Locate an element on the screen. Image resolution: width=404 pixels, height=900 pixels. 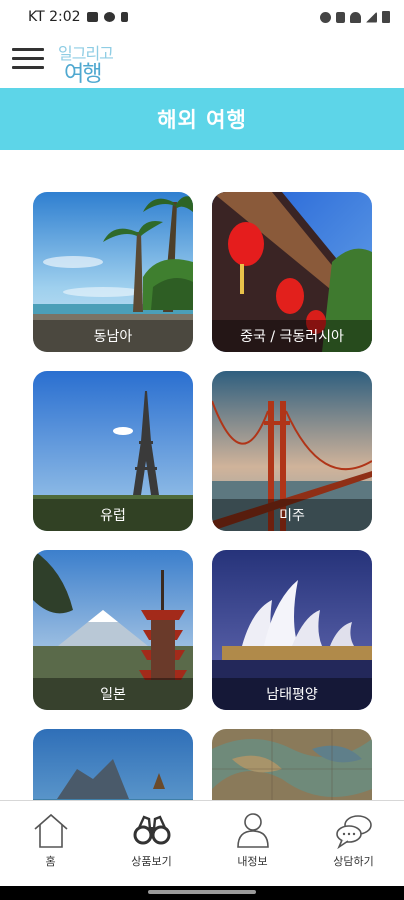
nav-label-consult: 상담하기 is located at coordinates (353, 861).